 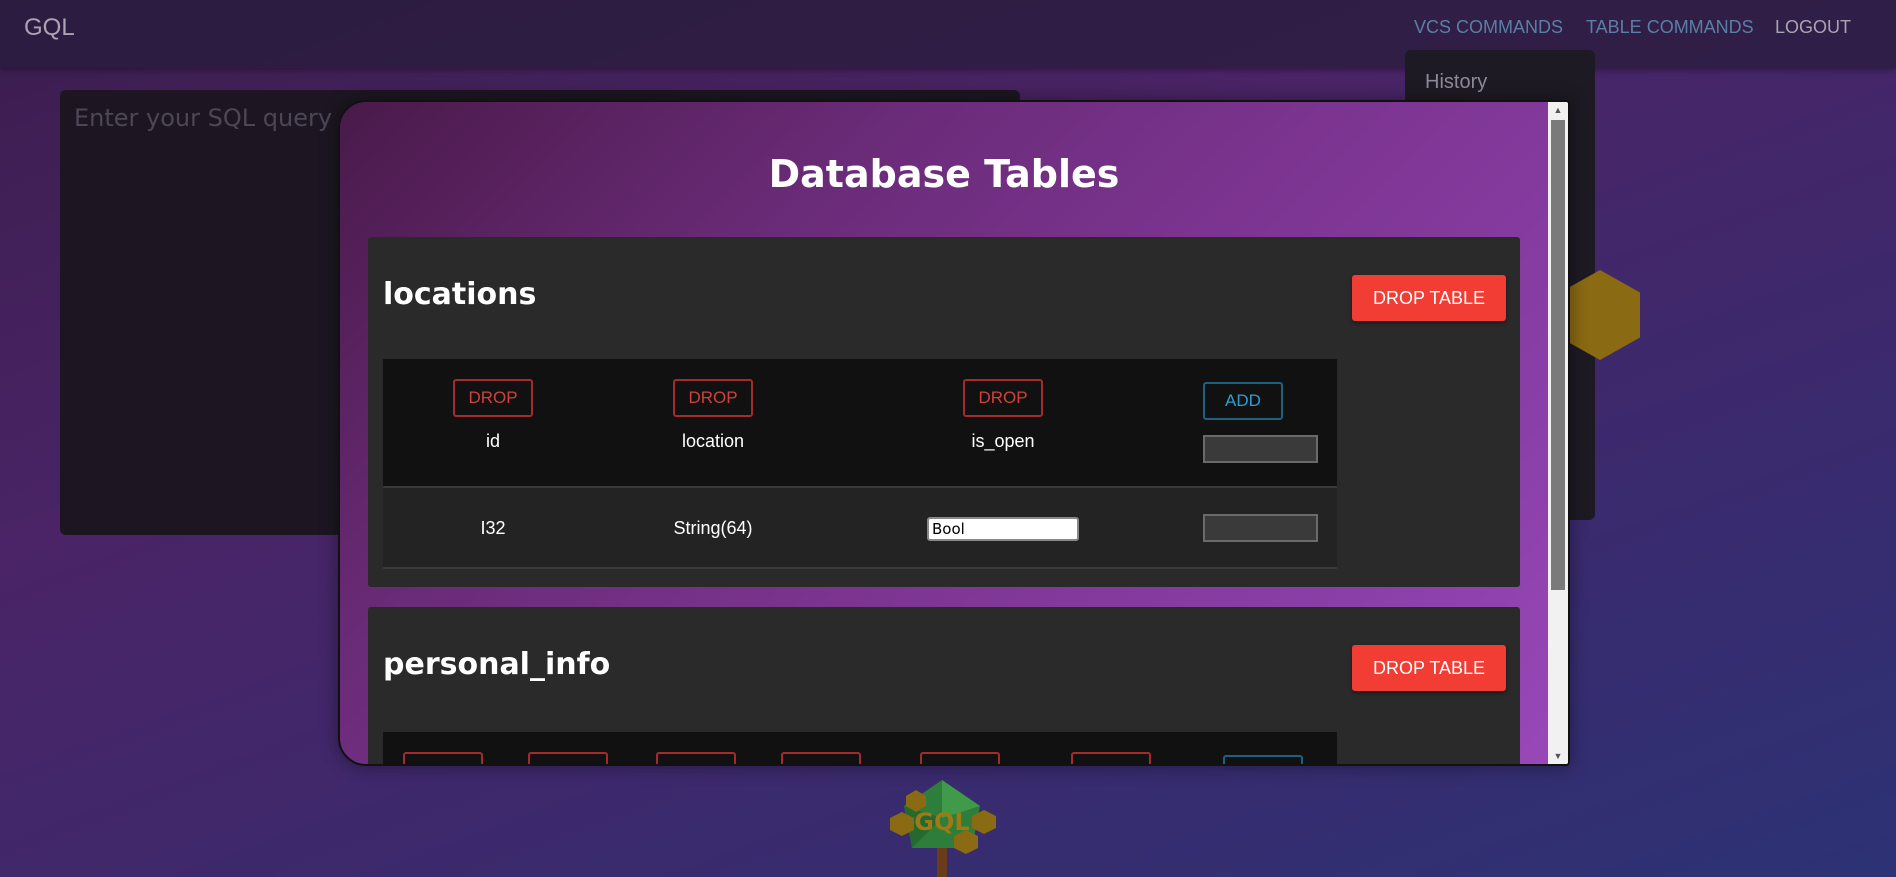 I want to click on history-item: History, so click(x=1456, y=82).